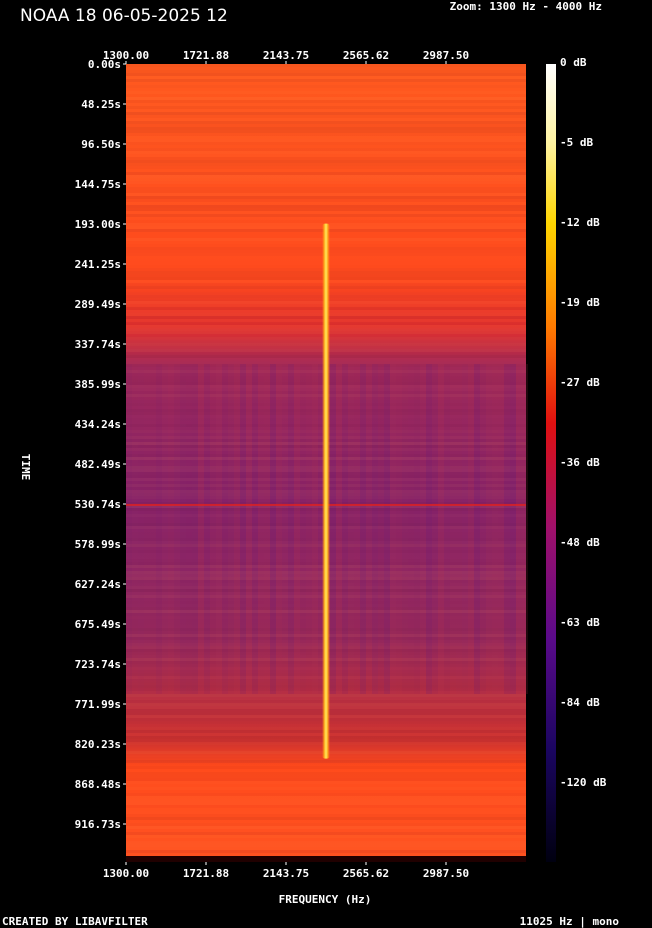  Describe the element at coordinates (366, 55) in the screenshot. I see `x-tick-label-top: 2565.62` at that location.